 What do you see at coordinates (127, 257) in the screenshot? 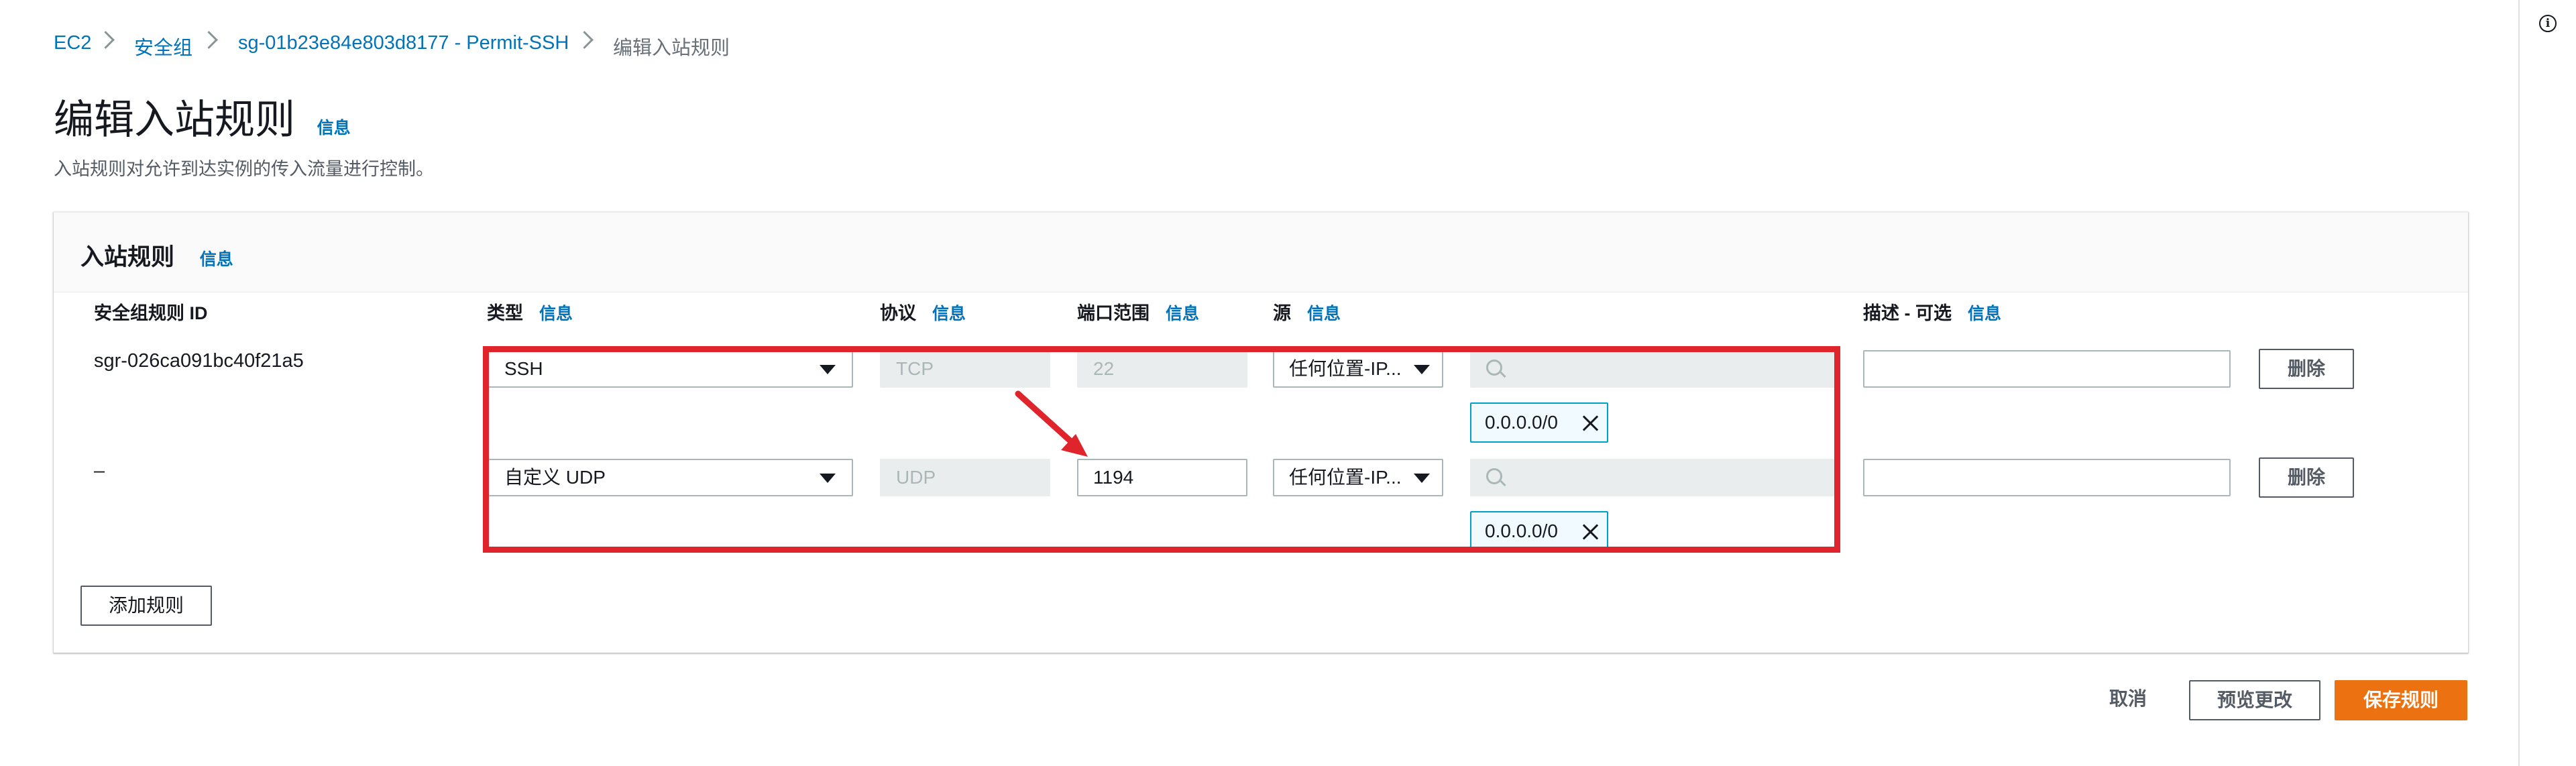
I see `panel-title-text: 入站规则` at bounding box center [127, 257].